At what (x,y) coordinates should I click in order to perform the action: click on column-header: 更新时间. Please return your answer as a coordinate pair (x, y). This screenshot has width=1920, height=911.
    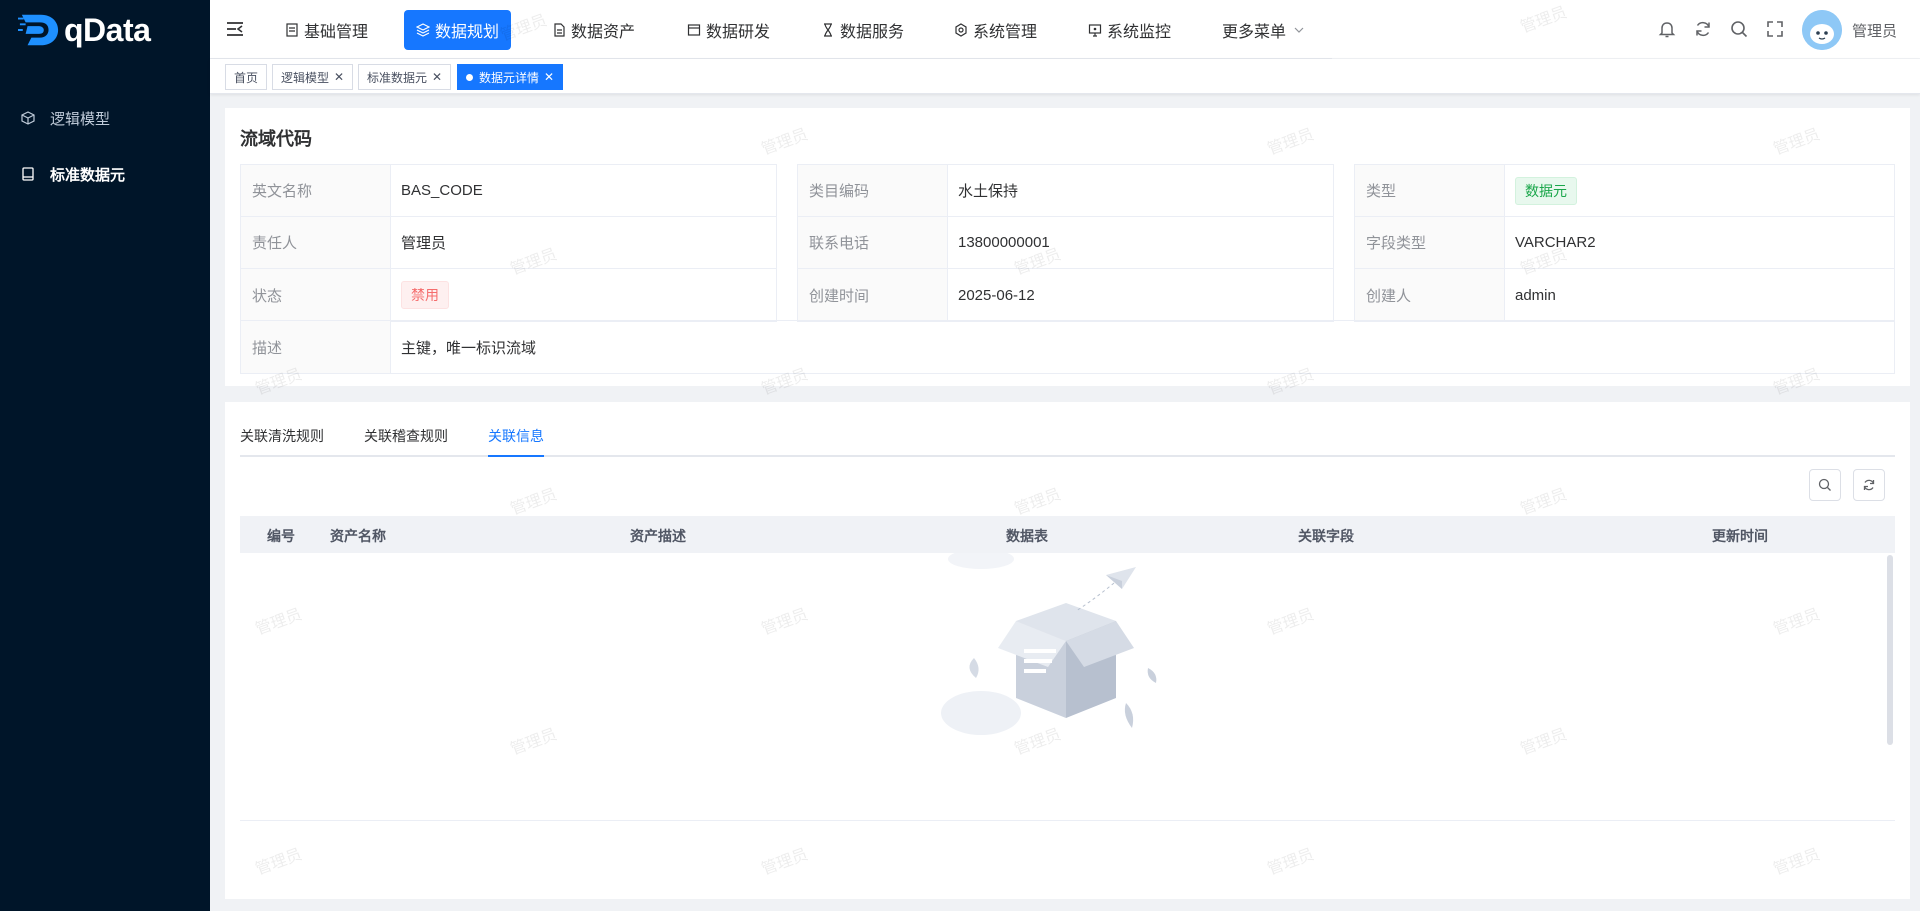
    Looking at the image, I should click on (1740, 536).